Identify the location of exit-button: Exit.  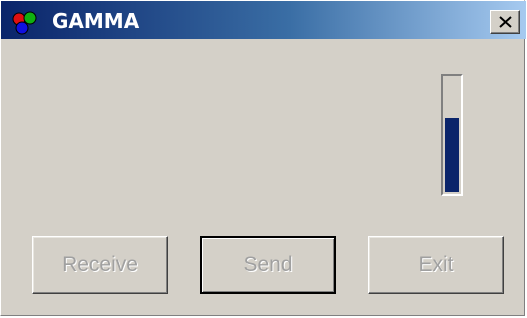
(436, 265).